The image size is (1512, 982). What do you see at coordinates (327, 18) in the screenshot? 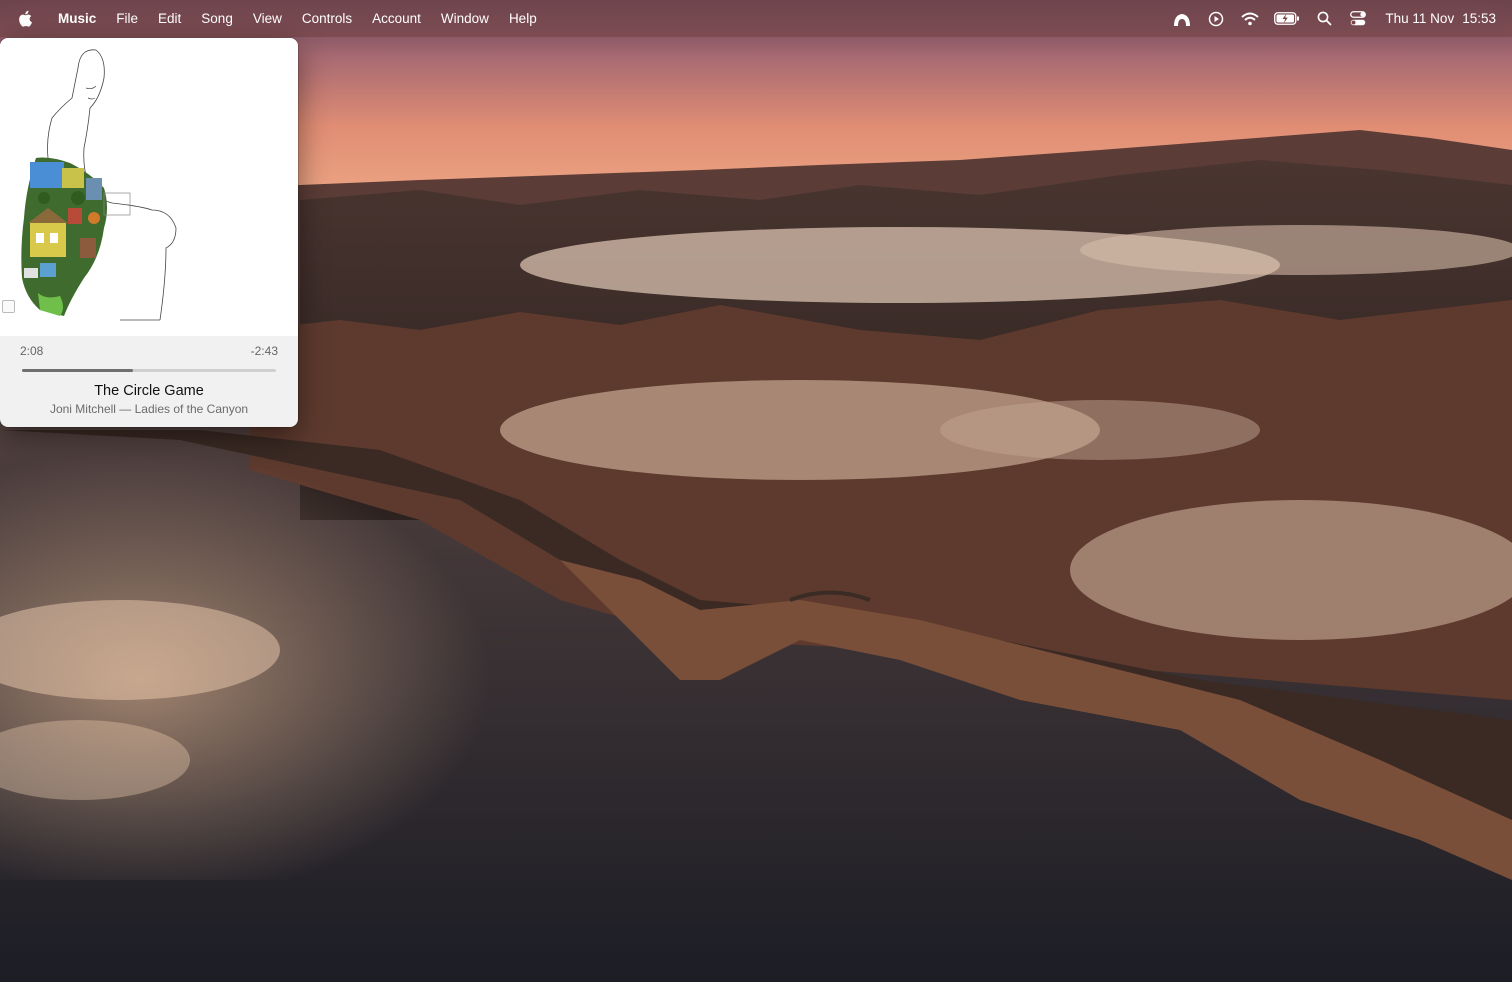
I see `menu-controls: Controls` at bounding box center [327, 18].